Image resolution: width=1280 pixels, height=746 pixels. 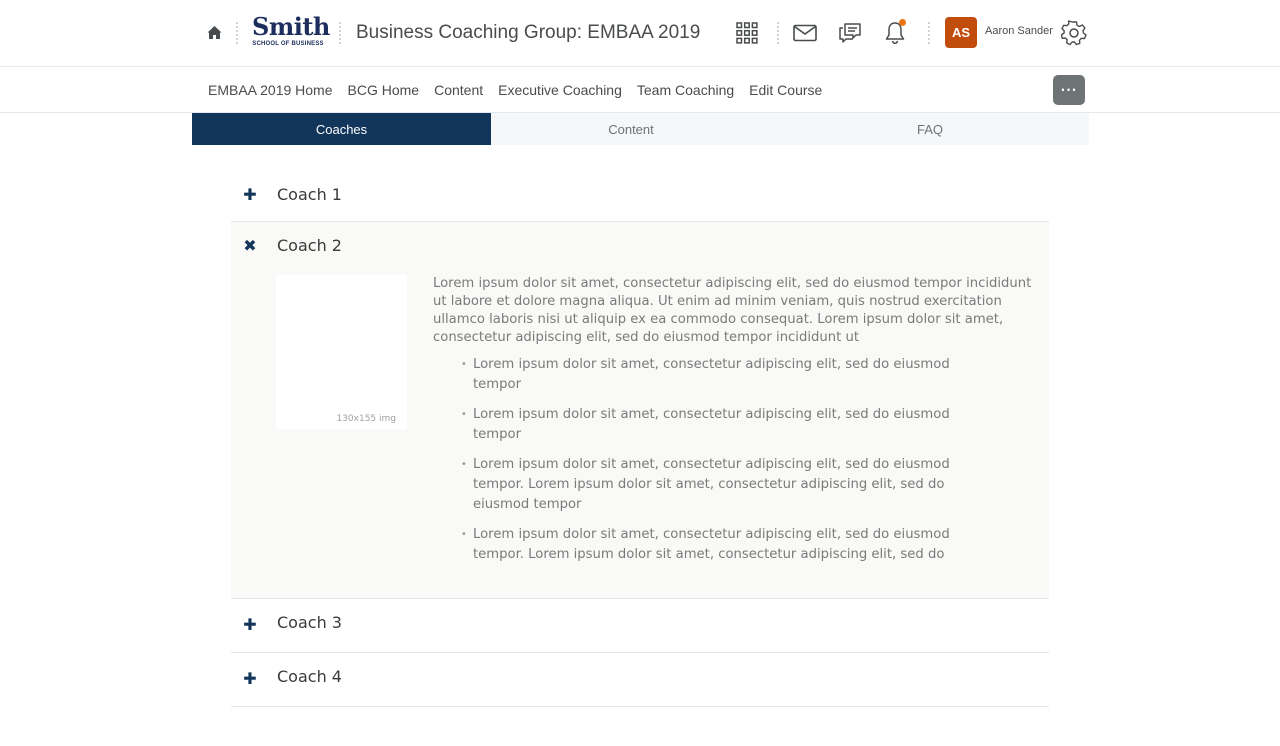 What do you see at coordinates (930, 129) in the screenshot?
I see `tab-faq: FAQ` at bounding box center [930, 129].